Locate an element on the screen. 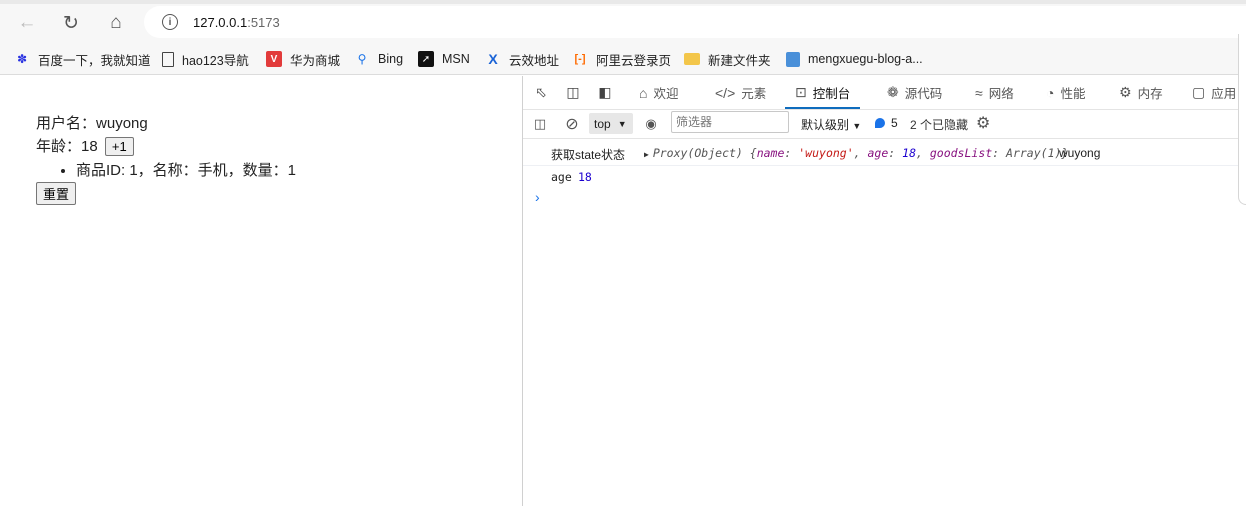 Image resolution: width=1246 pixels, height=506 pixels. back-arrow-icon: ← is located at coordinates (27, 23).